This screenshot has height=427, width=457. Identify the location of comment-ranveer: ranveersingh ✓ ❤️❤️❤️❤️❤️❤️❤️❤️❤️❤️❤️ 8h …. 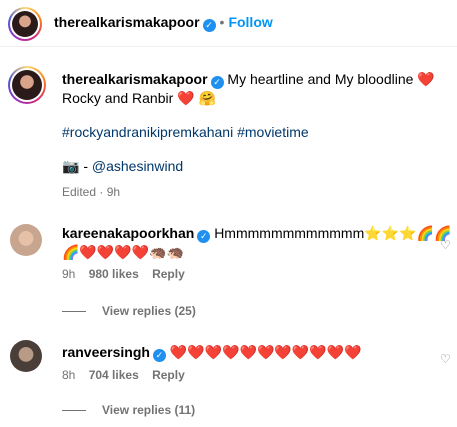
(252, 362).